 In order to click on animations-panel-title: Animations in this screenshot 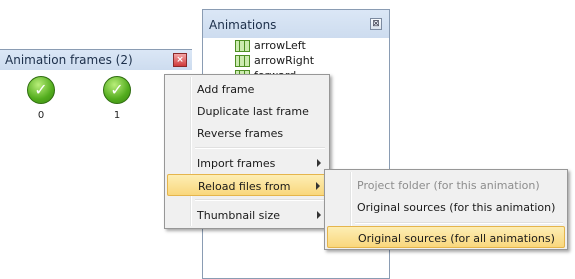, I will do `click(243, 25)`.